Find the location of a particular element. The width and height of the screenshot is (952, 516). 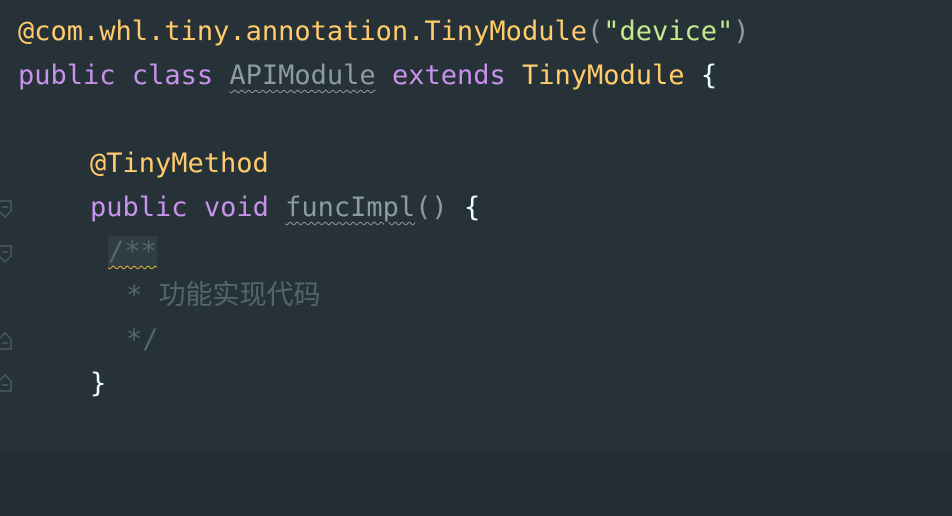

method-close-brace: } is located at coordinates (98, 383).